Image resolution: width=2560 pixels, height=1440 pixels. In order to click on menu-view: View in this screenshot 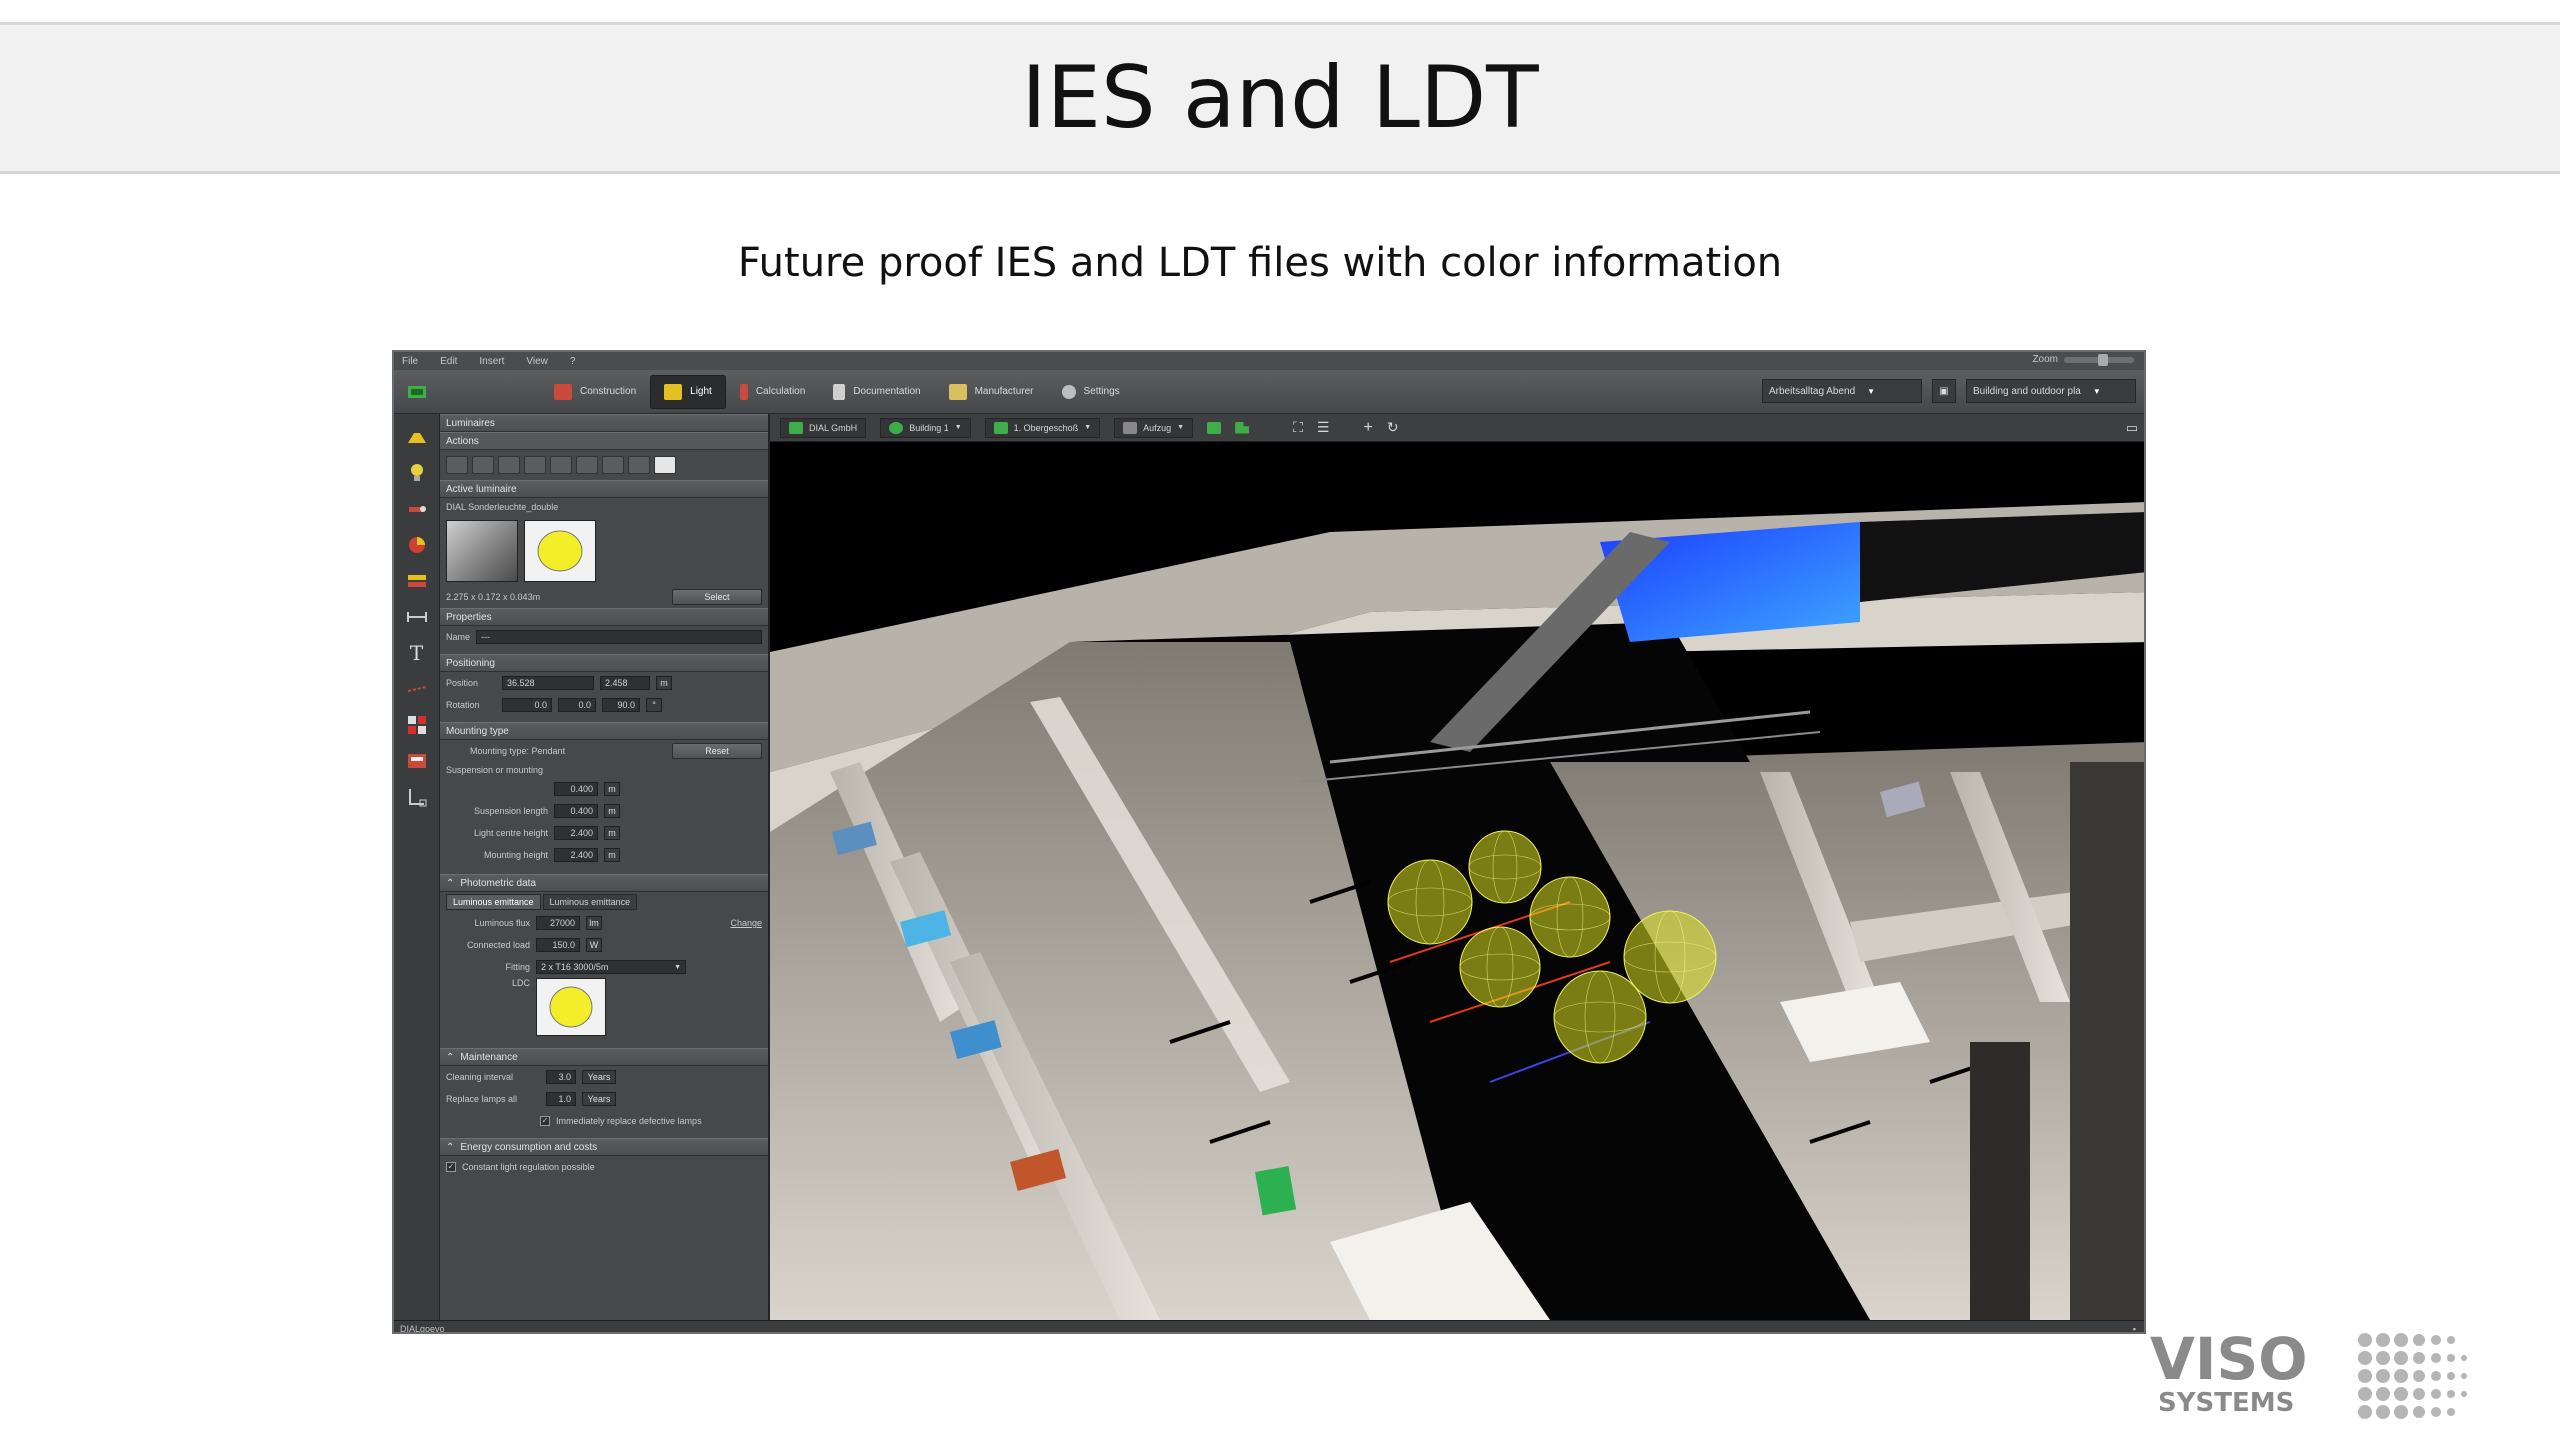, I will do `click(537, 361)`.